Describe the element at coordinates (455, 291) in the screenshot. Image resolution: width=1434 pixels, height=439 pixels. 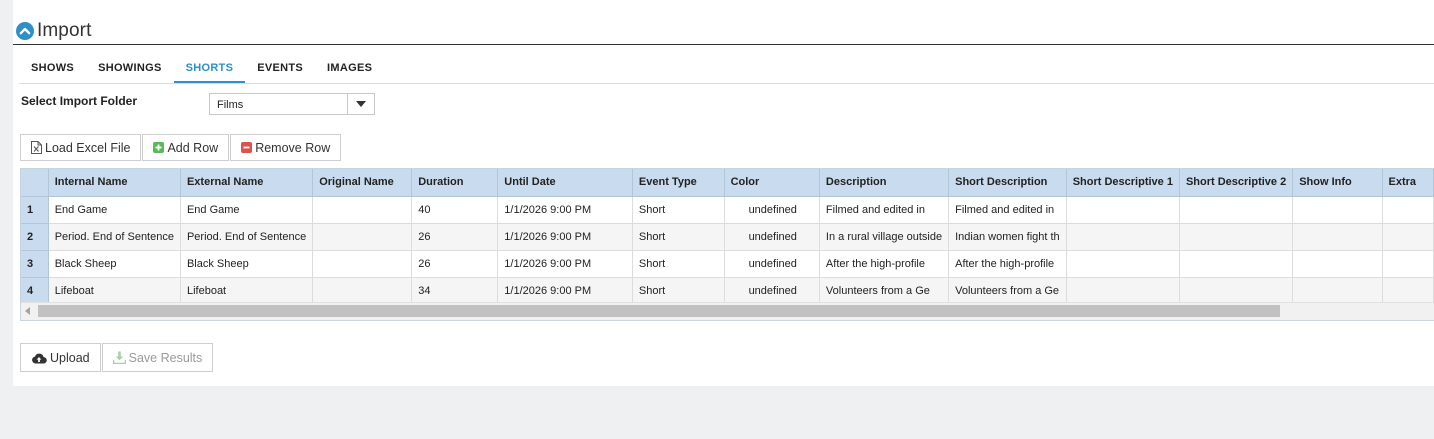
I see `cell-duration: 34` at that location.